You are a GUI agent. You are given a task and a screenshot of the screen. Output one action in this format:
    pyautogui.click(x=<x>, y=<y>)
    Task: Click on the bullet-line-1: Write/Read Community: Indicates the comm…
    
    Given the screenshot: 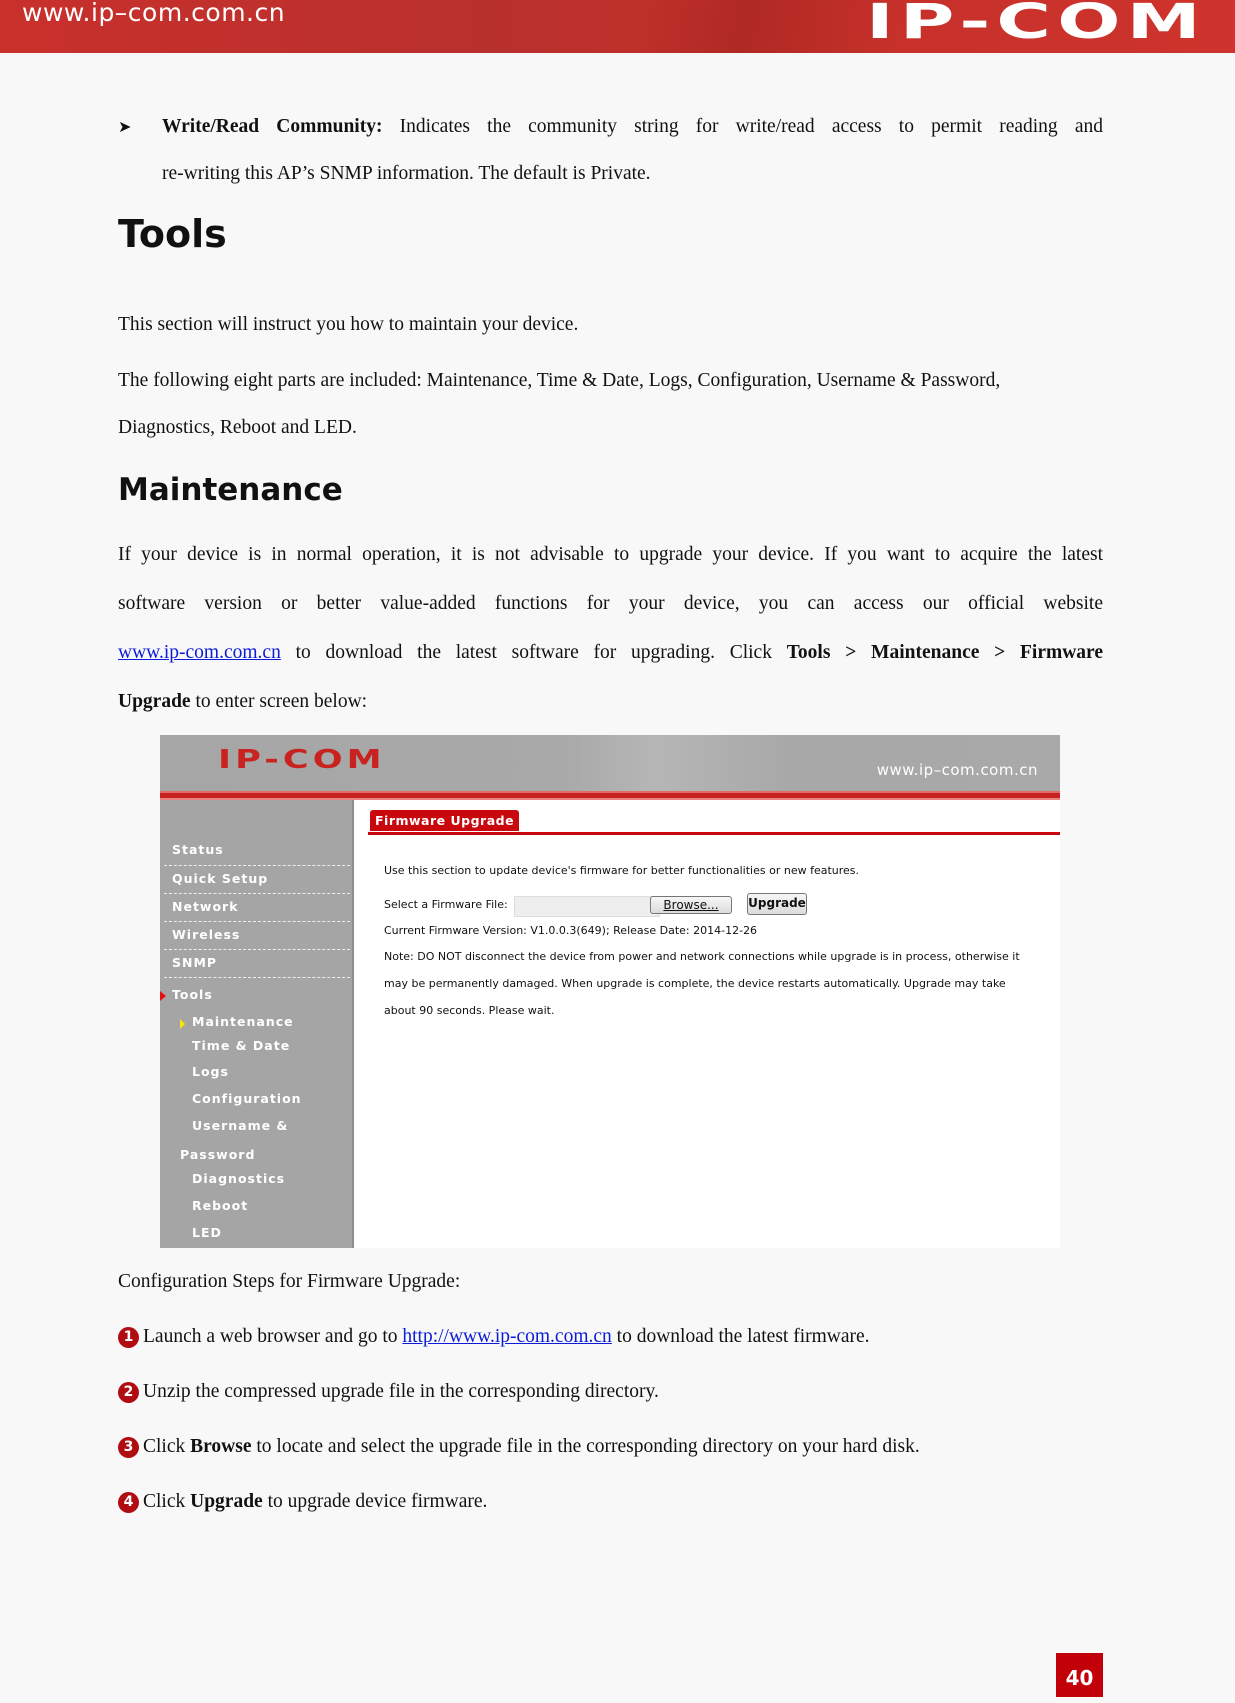 What is the action you would take?
    pyautogui.click(x=632, y=126)
    